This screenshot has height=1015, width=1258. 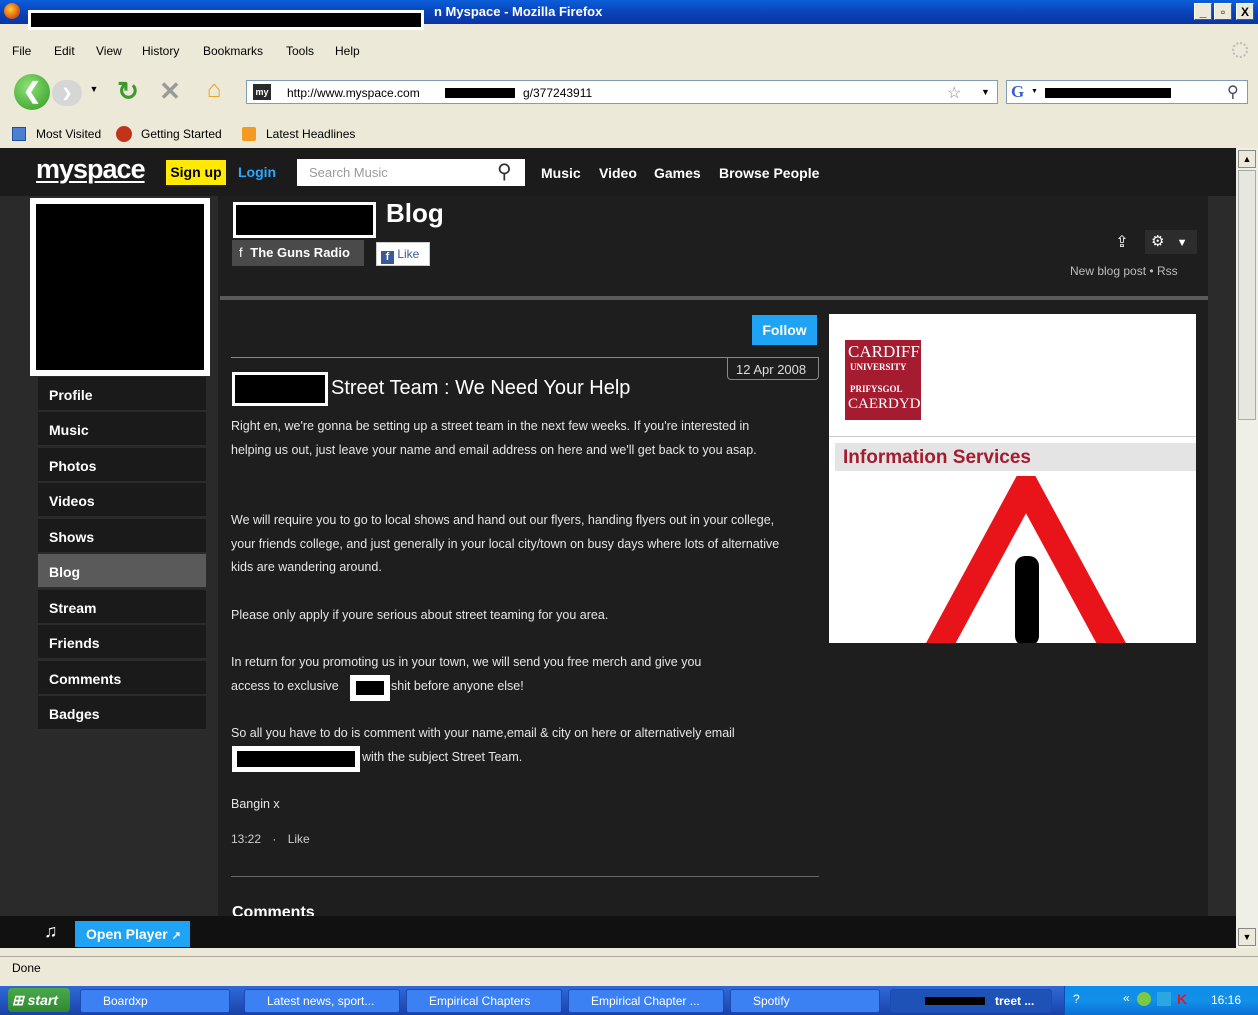 What do you see at coordinates (1203, 11) in the screenshot?
I see `minimize-button: _` at bounding box center [1203, 11].